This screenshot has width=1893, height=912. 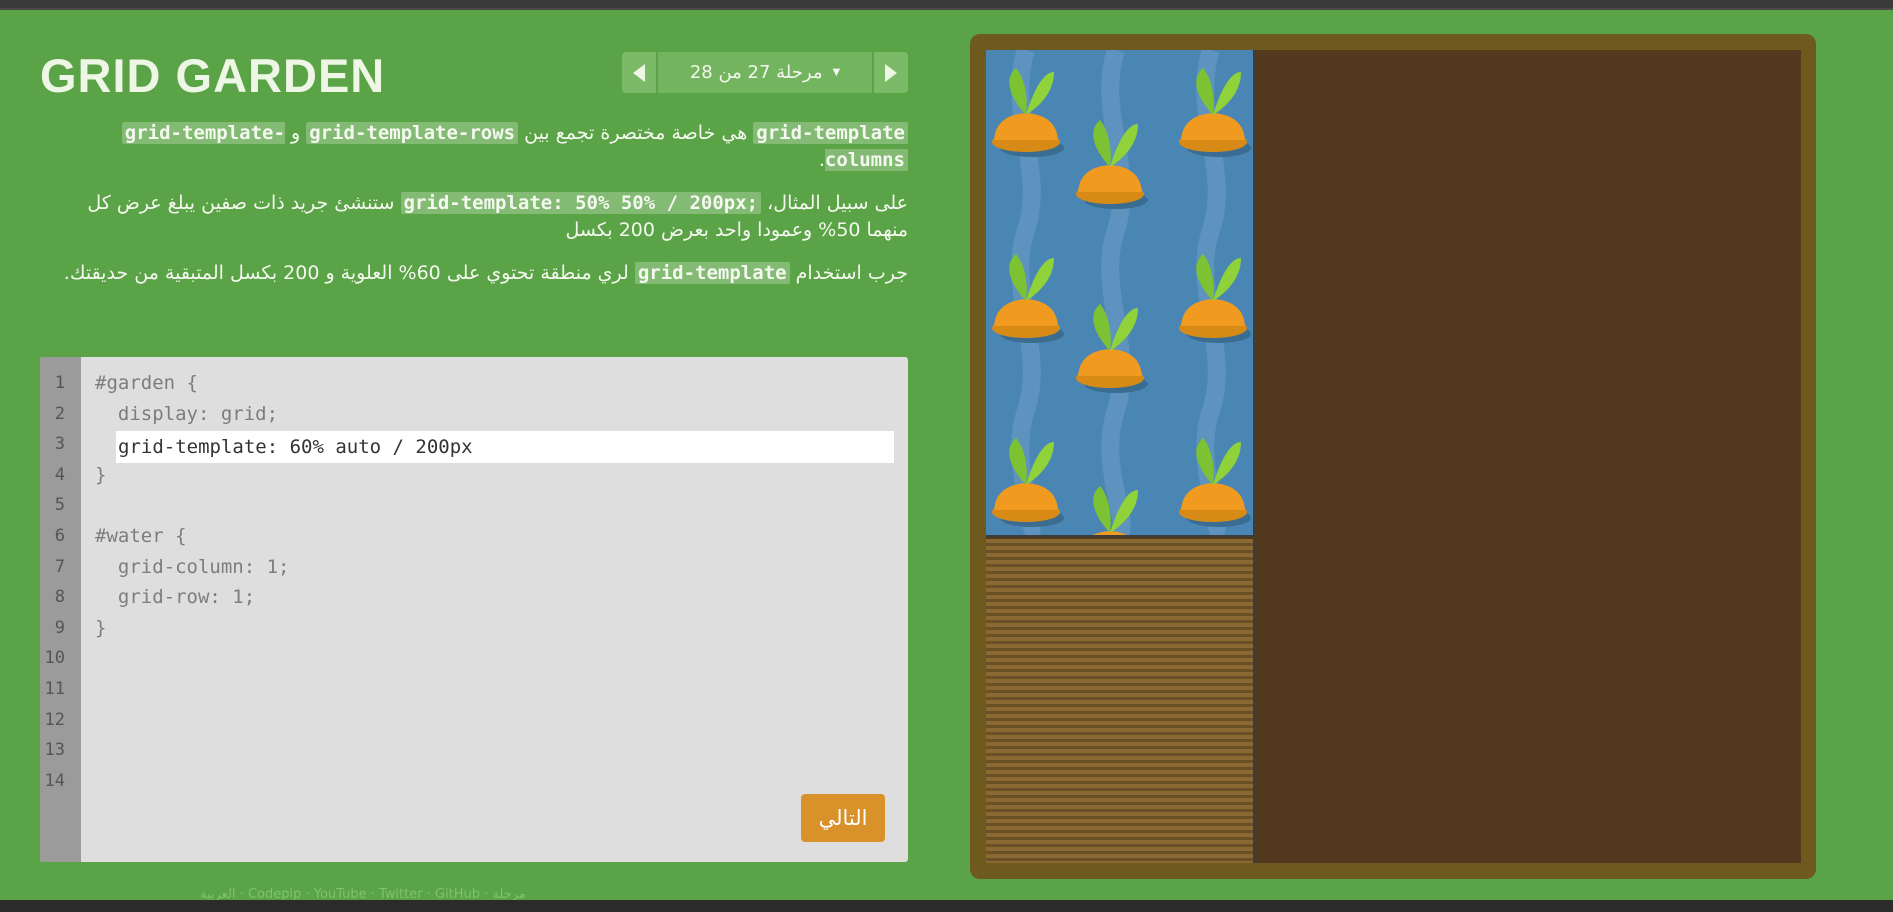 I want to click on line-number: 8, so click(x=59, y=597).